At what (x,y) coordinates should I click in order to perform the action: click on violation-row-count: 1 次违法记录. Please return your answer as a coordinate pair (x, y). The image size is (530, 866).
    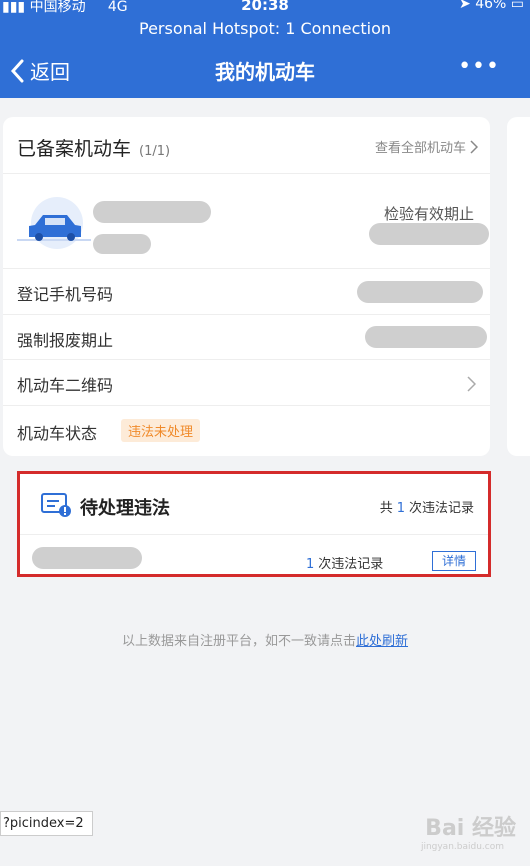
    Looking at the image, I should click on (344, 562).